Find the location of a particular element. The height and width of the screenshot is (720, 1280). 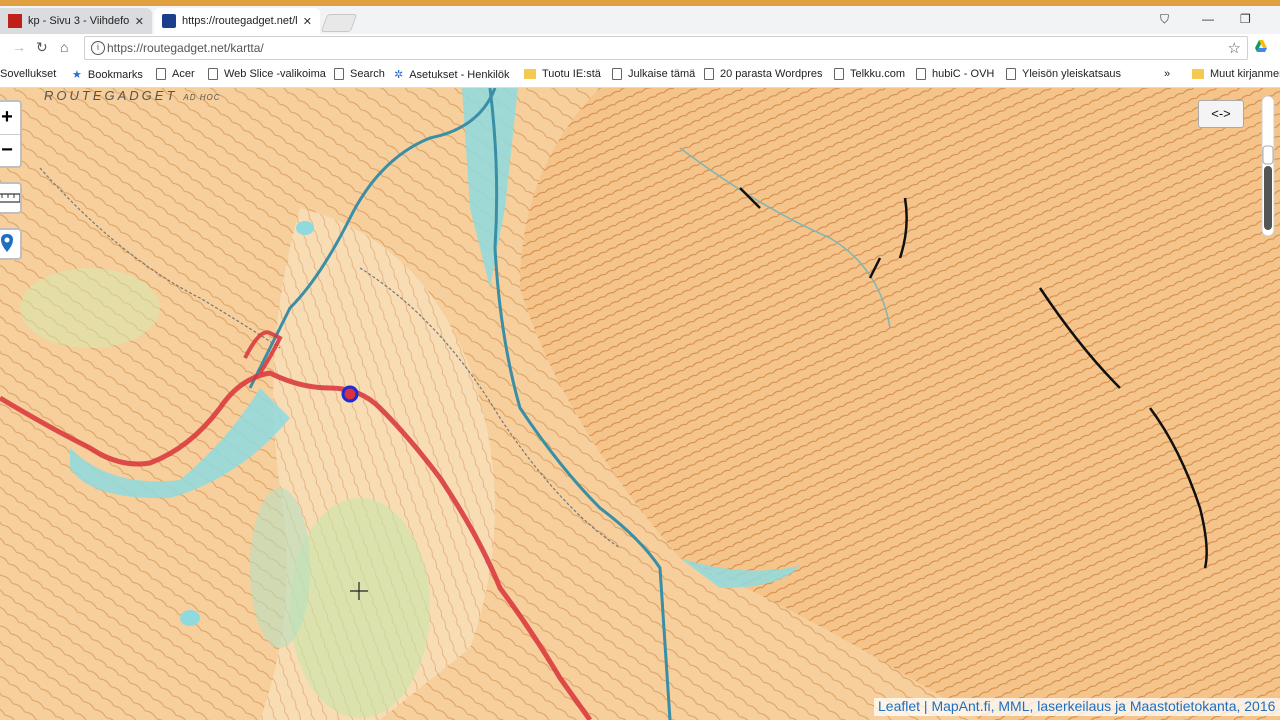

bookmark-star-icon: ☆ is located at coordinates (1234, 48).